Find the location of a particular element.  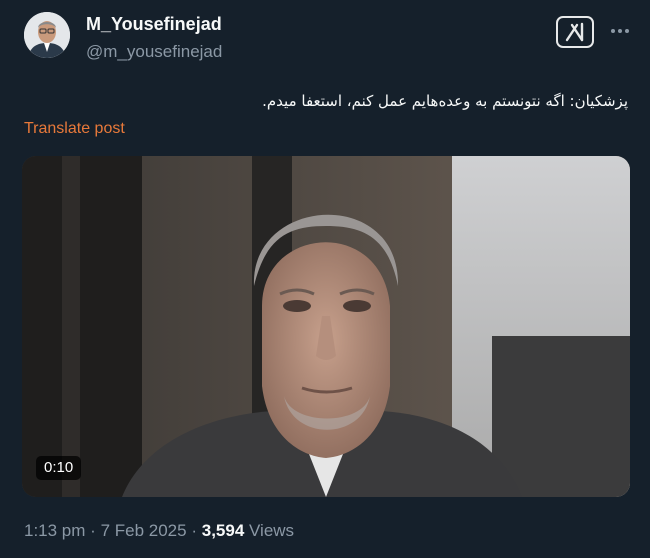

more-dots-icon is located at coordinates (620, 31).